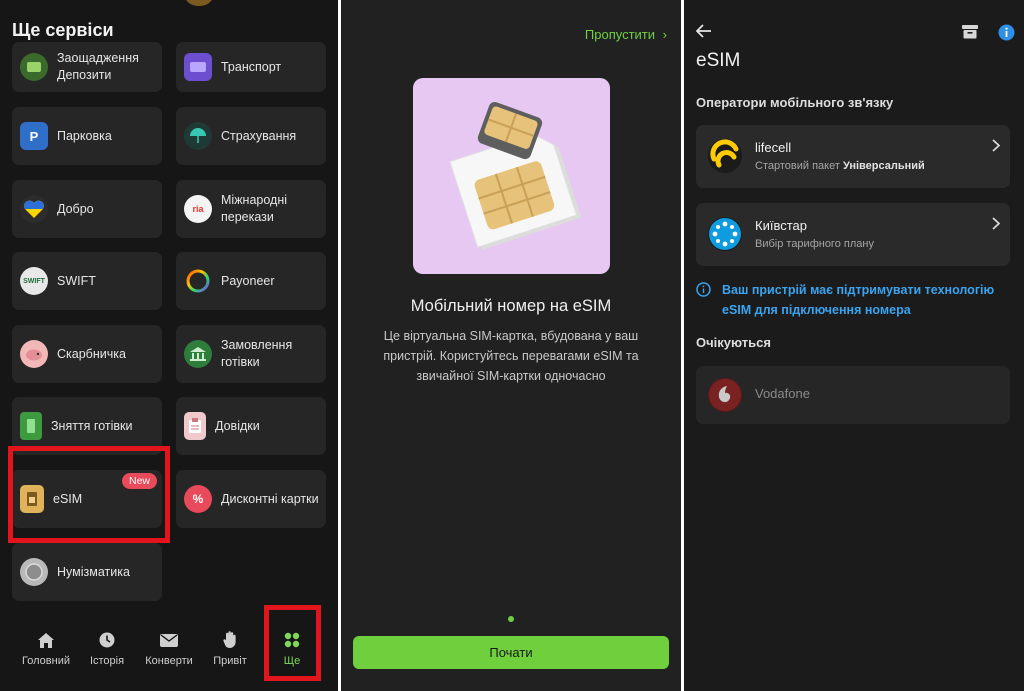  I want to click on nav-hello: Привіт, so click(230, 648).